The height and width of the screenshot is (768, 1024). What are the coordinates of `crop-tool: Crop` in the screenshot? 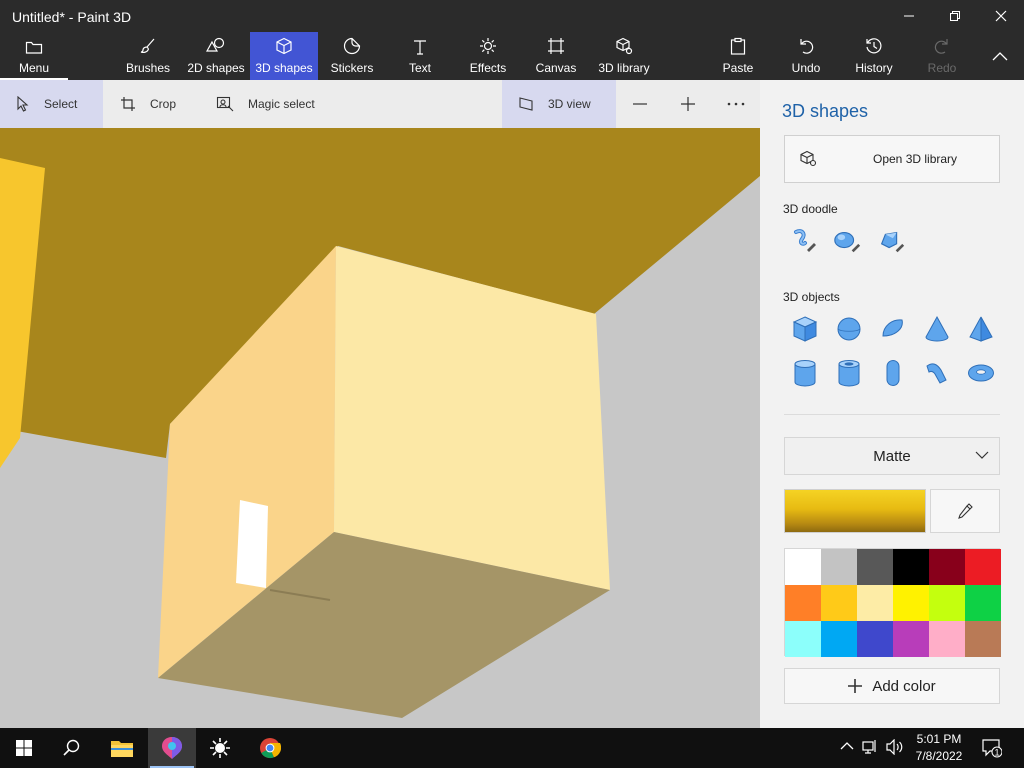 It's located at (150, 104).